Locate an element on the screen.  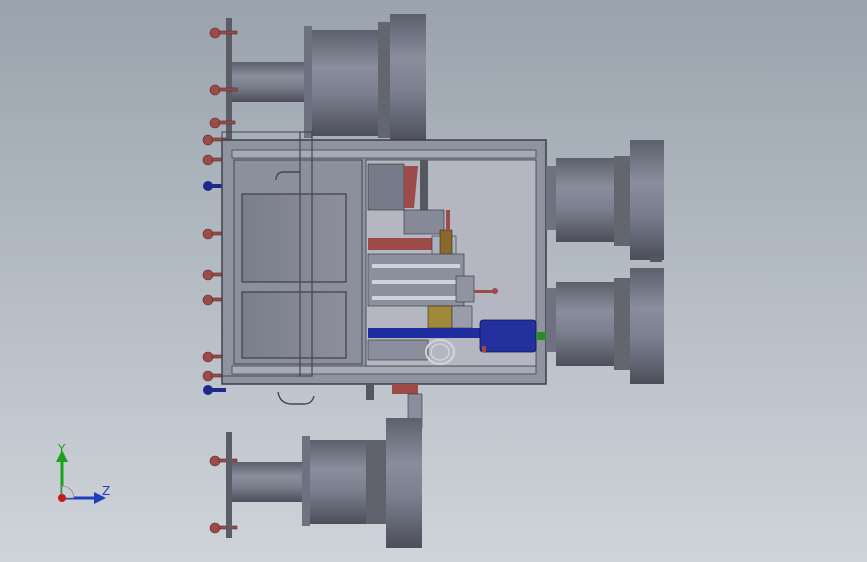
right-upper-roller is located at coordinates (605, 201).